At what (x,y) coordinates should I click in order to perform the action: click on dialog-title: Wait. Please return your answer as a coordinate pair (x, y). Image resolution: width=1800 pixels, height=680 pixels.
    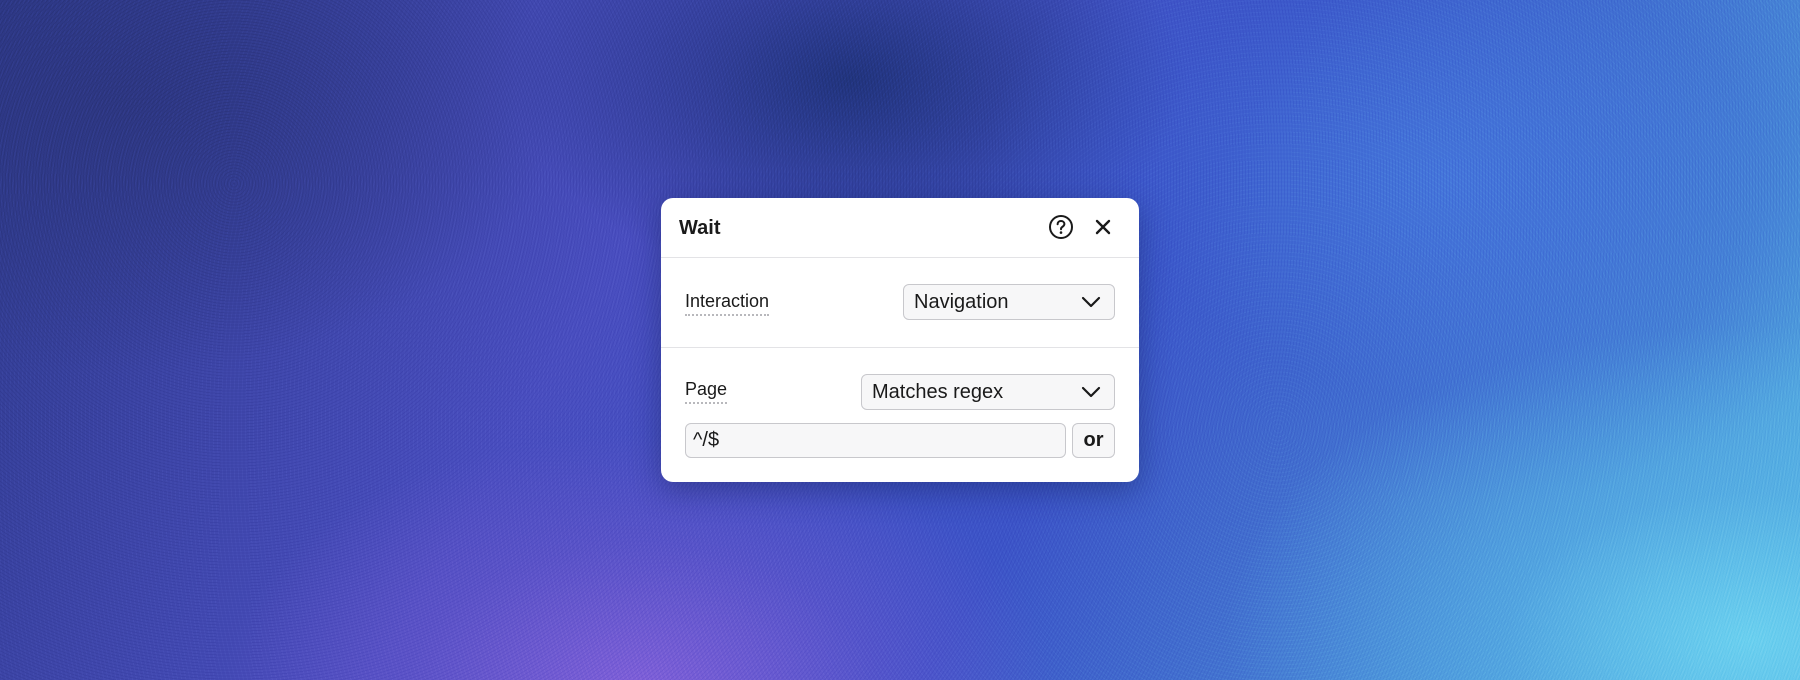
    Looking at the image, I should click on (700, 228).